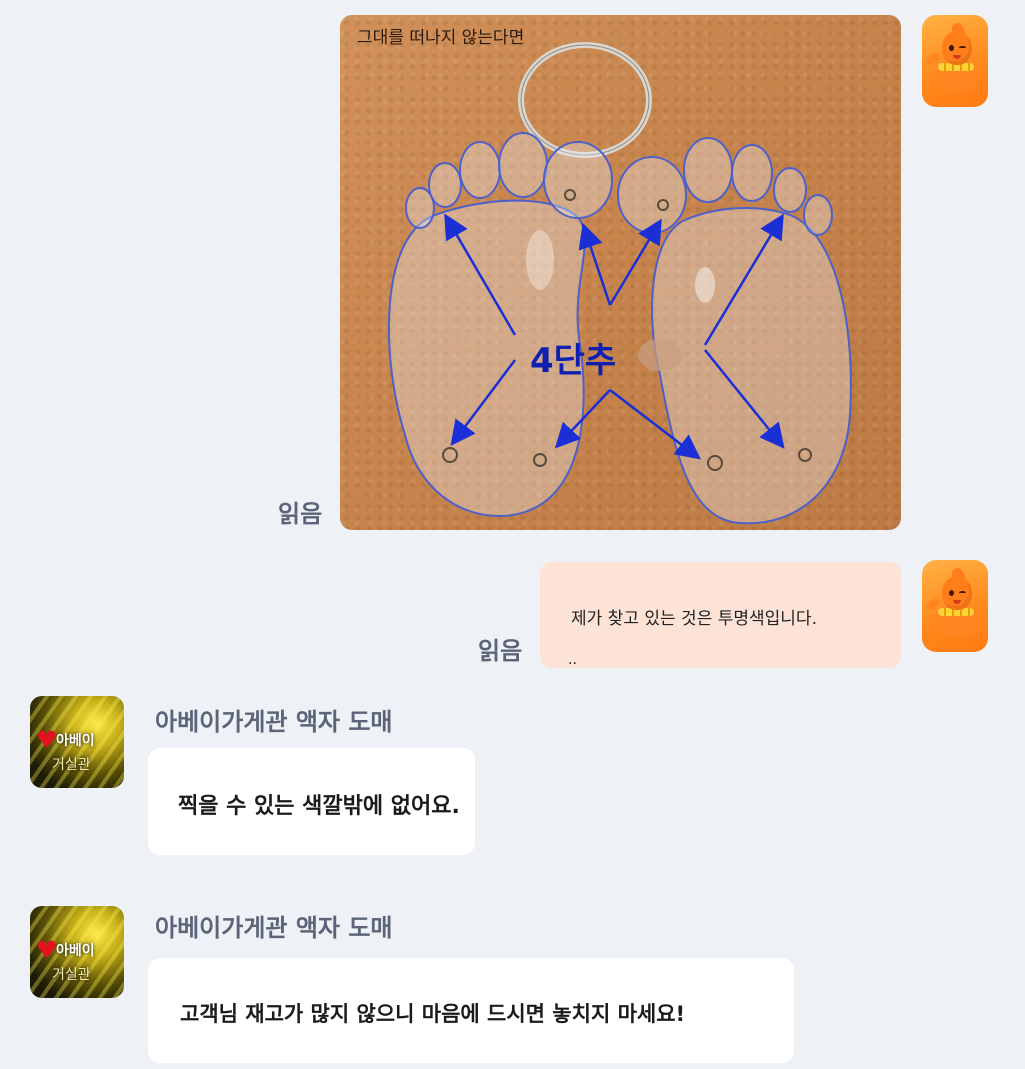 This screenshot has height=1069, width=1025. Describe the element at coordinates (433, 1014) in the screenshot. I see `message-text: 고객님 재고가 많지 않으니 마음에 드시면 놓치지 마세요!` at that location.